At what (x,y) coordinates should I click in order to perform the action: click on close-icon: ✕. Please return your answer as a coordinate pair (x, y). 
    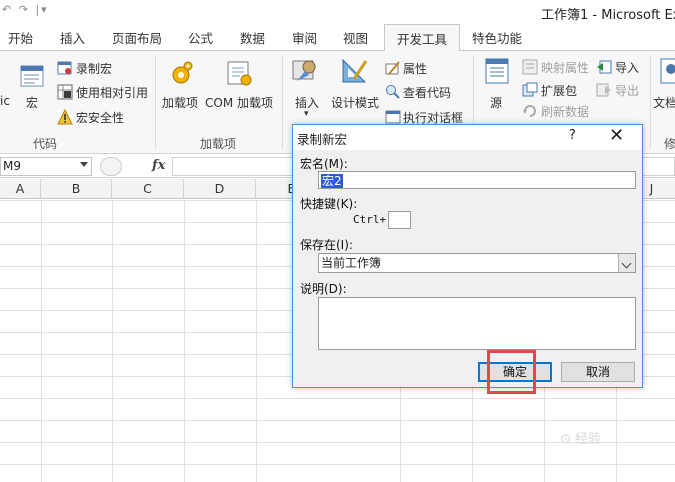
    Looking at the image, I should click on (616, 135).